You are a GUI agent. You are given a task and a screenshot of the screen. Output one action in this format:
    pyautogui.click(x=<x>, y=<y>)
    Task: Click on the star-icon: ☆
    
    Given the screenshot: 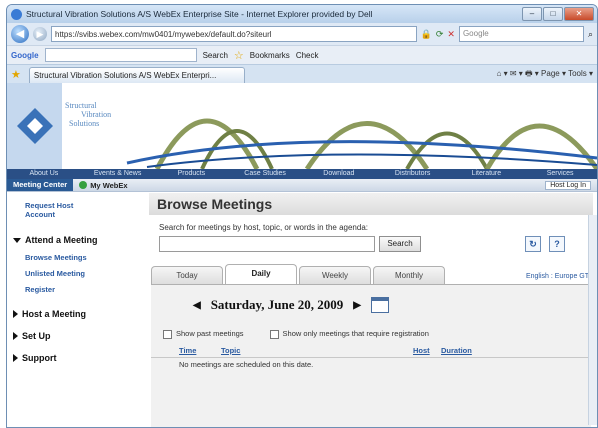 What is the action you would take?
    pyautogui.click(x=239, y=55)
    